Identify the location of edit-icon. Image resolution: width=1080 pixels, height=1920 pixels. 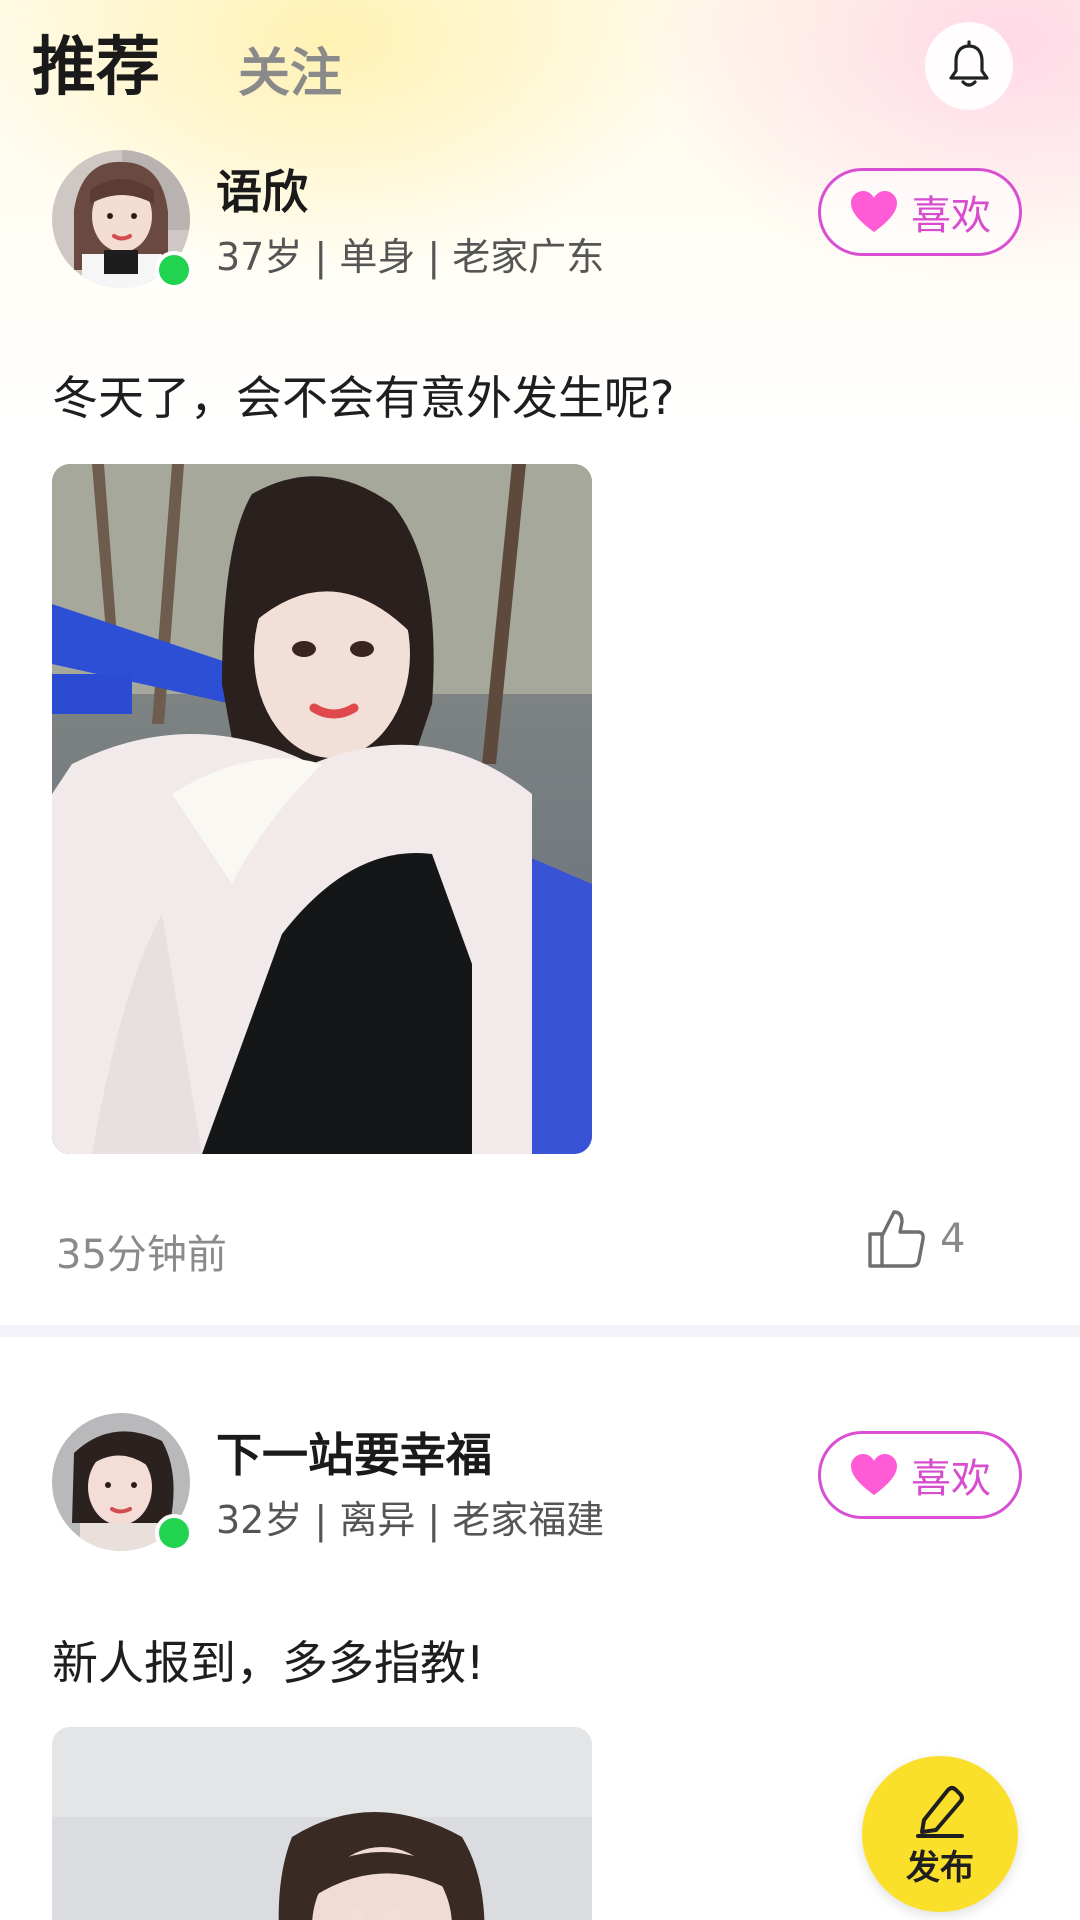
(940, 1811).